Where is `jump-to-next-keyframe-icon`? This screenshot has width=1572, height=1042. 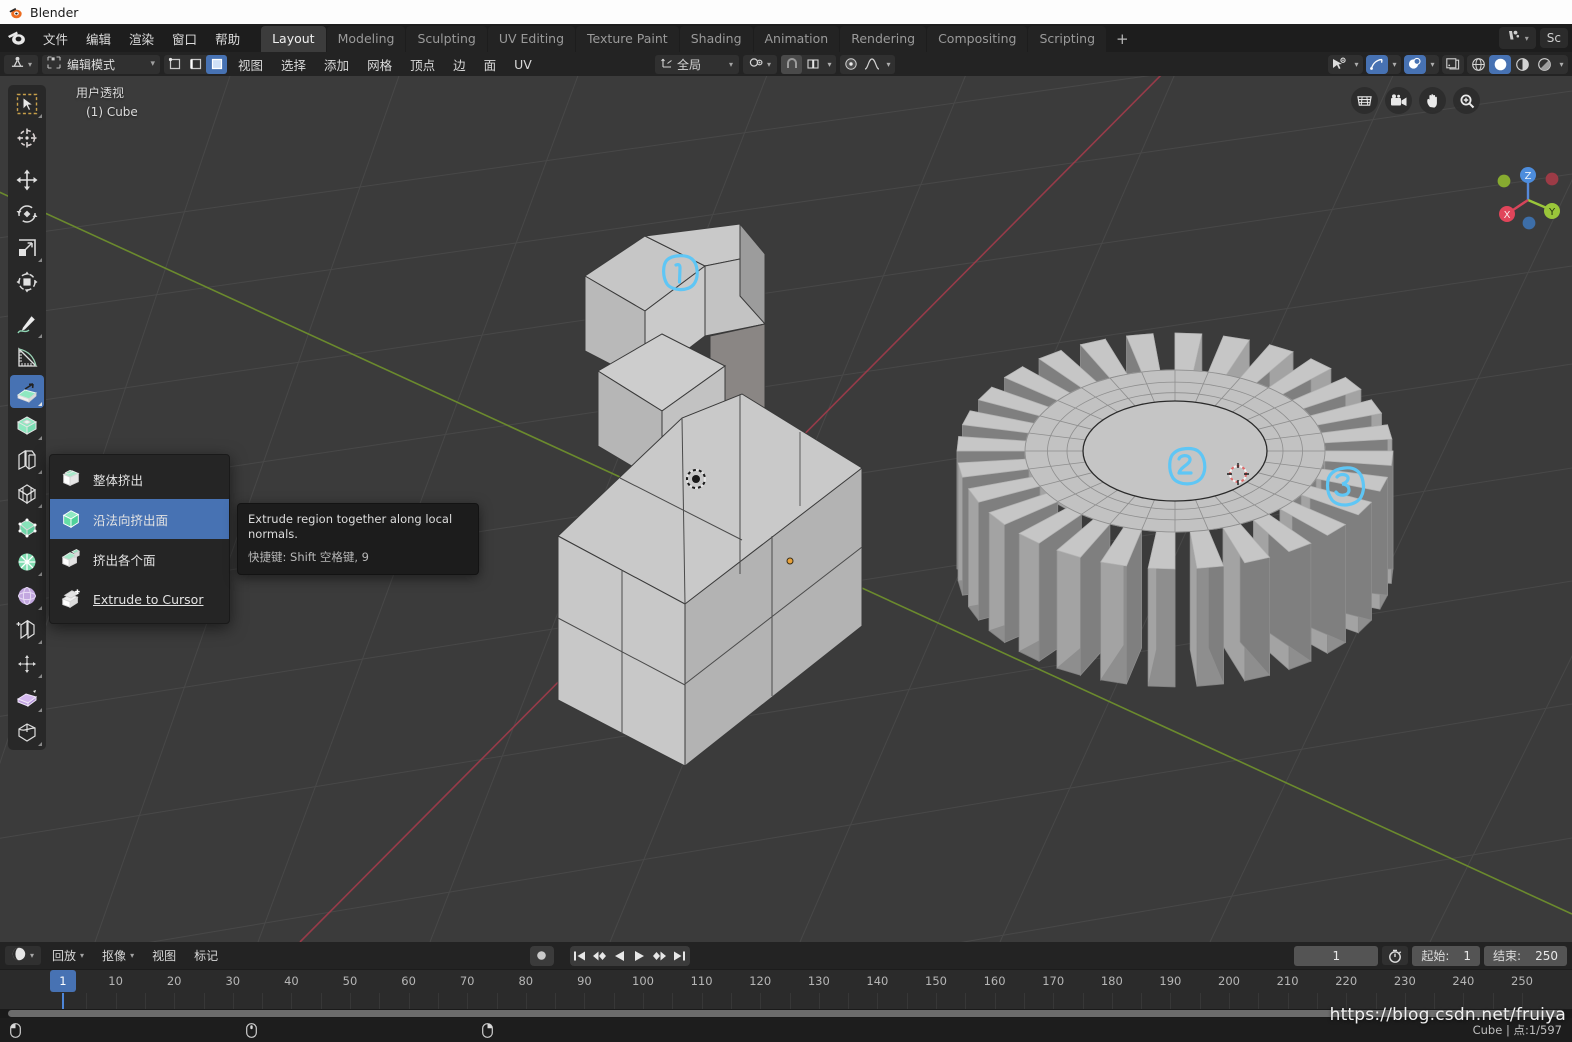
jump-to-next-keyframe-icon is located at coordinates (660, 956).